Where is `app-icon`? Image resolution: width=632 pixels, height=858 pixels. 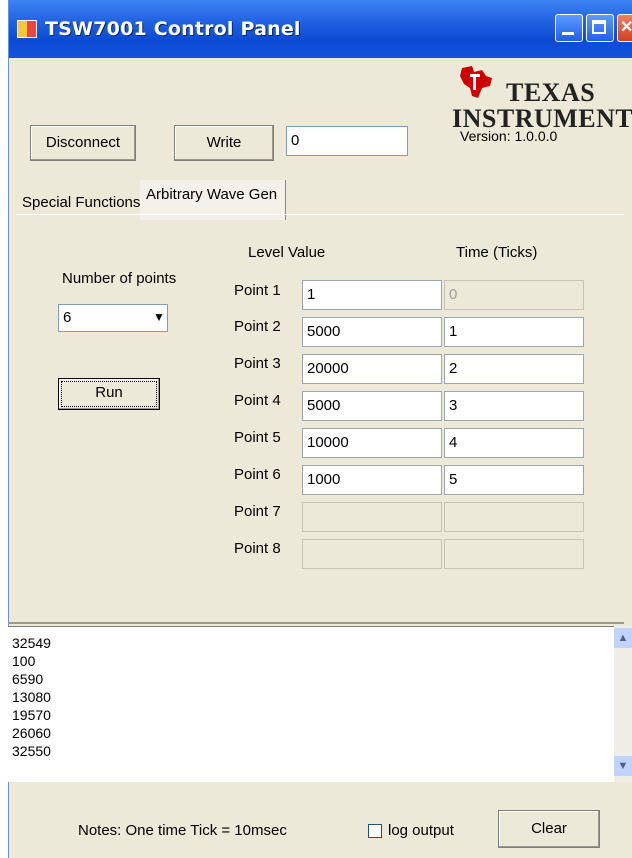
app-icon is located at coordinates (27, 29).